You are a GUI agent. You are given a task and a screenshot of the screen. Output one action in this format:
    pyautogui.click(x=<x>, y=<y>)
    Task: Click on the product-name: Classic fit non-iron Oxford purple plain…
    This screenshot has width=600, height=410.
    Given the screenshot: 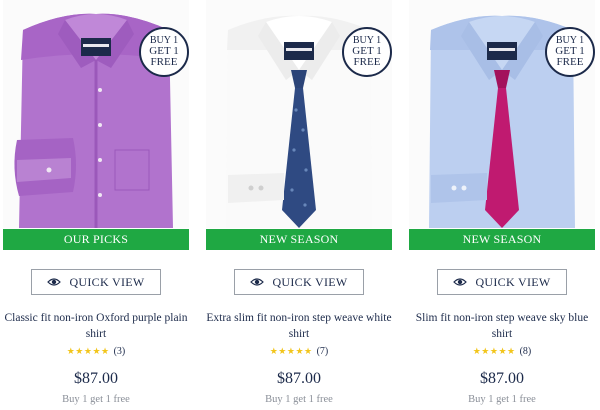 What is the action you would take?
    pyautogui.click(x=96, y=326)
    